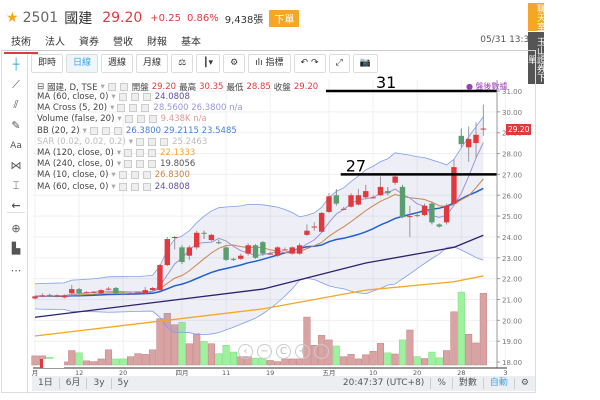  Describe the element at coordinates (525, 383) in the screenshot. I see `scale-settings-icon: ⚙` at that location.